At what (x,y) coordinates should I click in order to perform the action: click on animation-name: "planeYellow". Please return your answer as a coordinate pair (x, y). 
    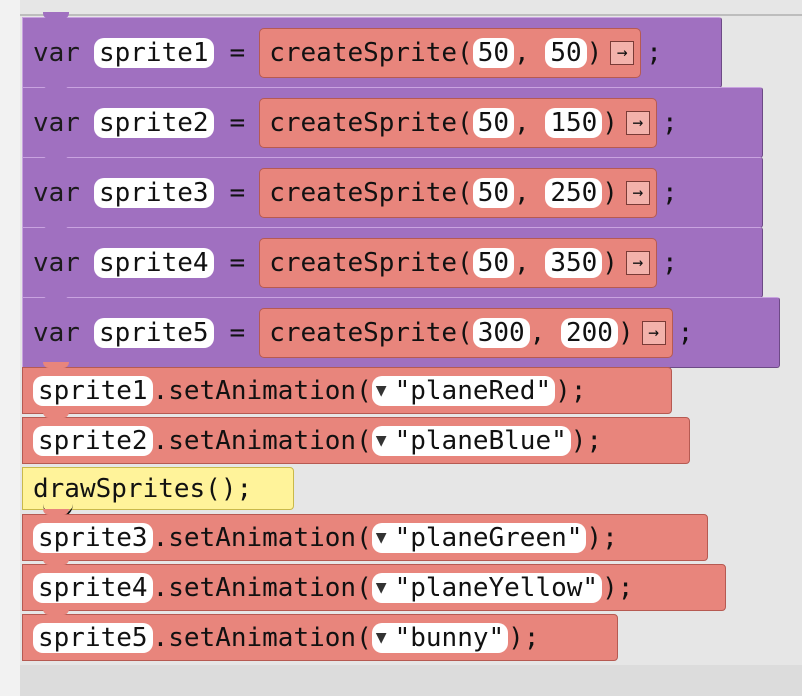
    Looking at the image, I should click on (496, 587).